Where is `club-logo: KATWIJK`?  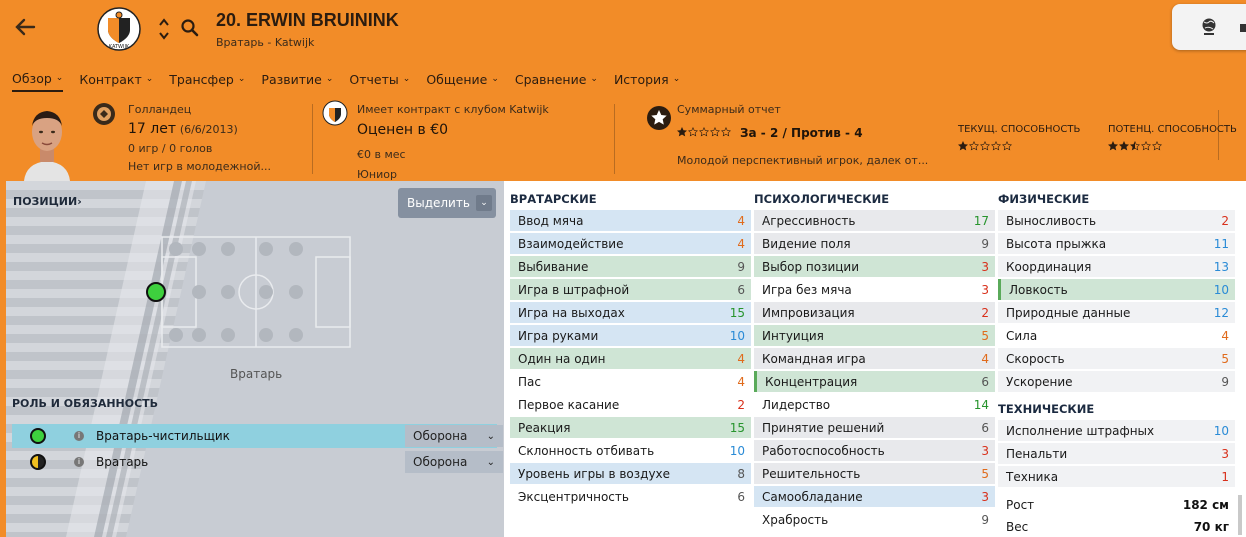
club-logo: KATWIJK is located at coordinates (119, 29).